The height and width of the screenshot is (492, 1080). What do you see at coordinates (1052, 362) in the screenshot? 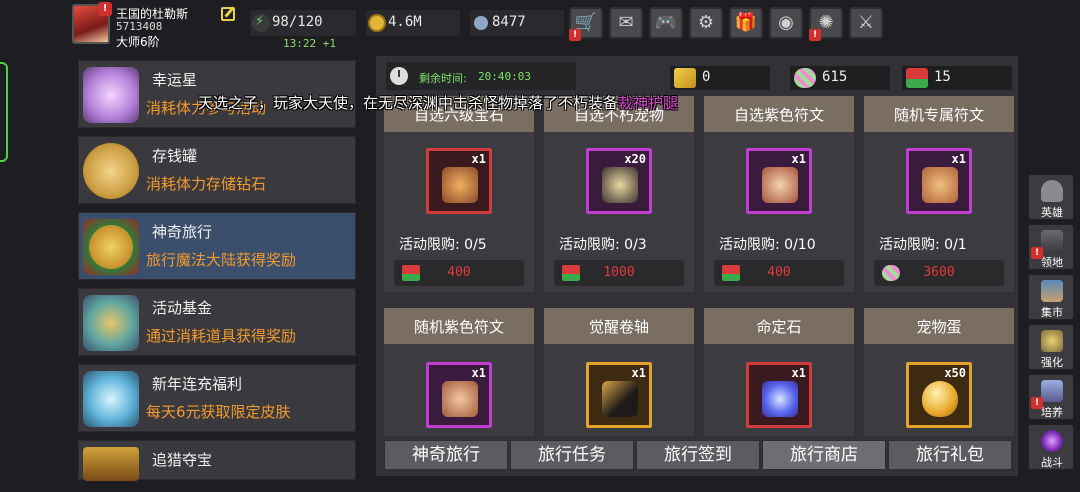
I see `side-nav-label: 强化` at bounding box center [1052, 362].